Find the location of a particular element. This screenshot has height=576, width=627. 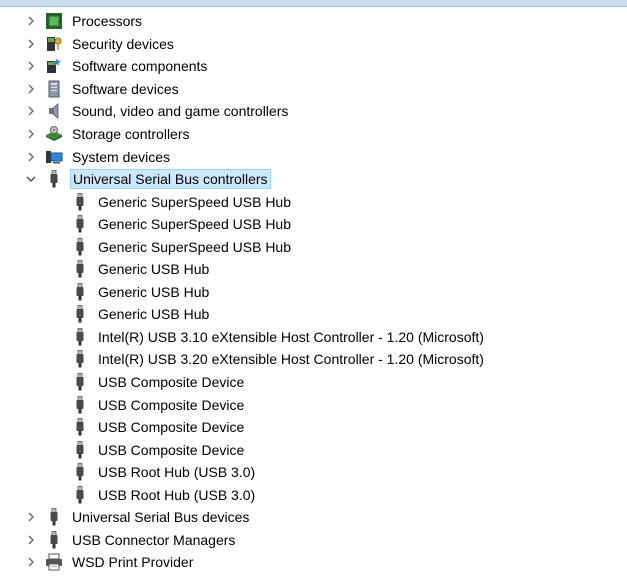

chevron-down-icon is located at coordinates (31, 179).